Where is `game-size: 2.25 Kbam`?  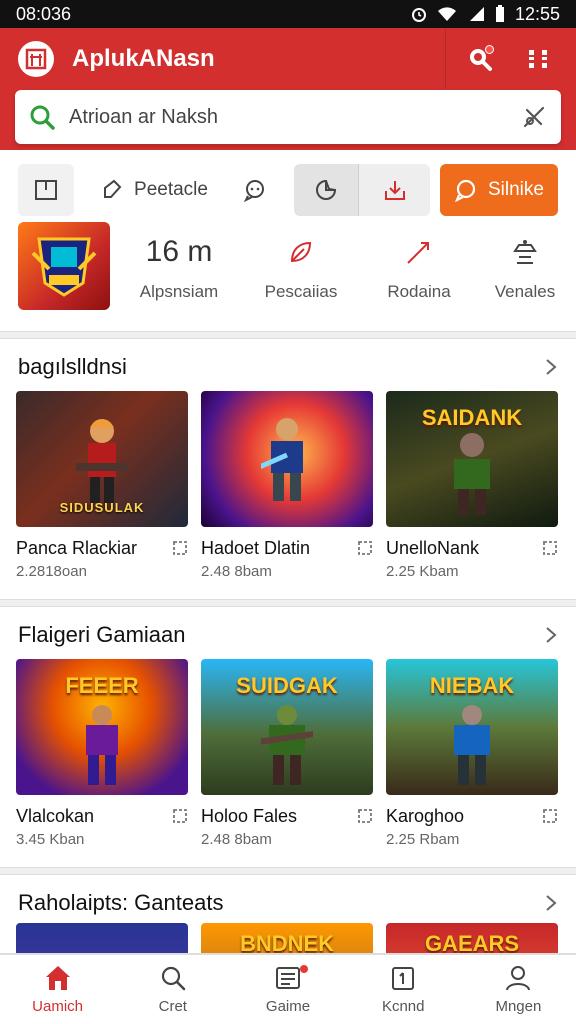
game-size: 2.25 Kbam is located at coordinates (422, 571).